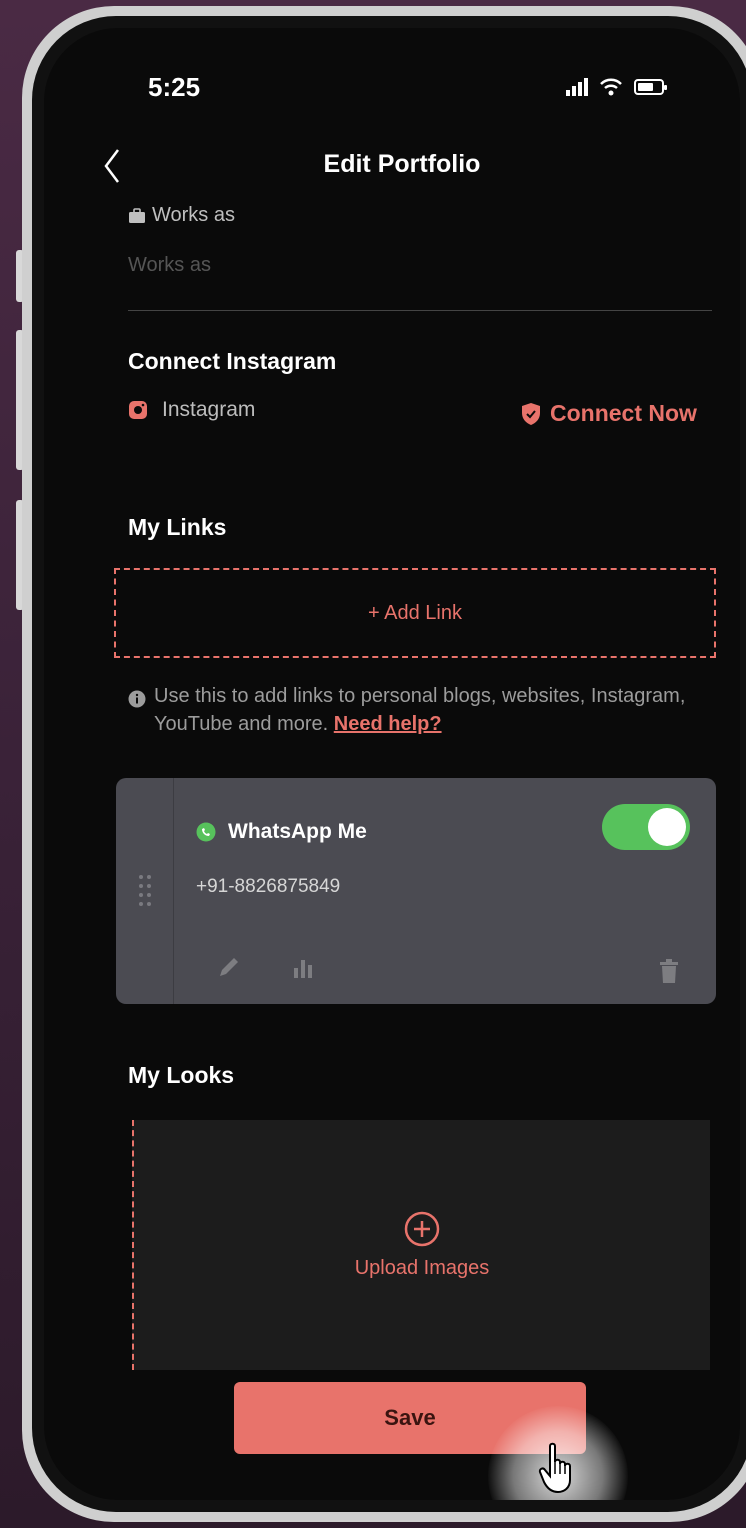 The height and width of the screenshot is (1528, 746). I want to click on divider, so click(420, 310).